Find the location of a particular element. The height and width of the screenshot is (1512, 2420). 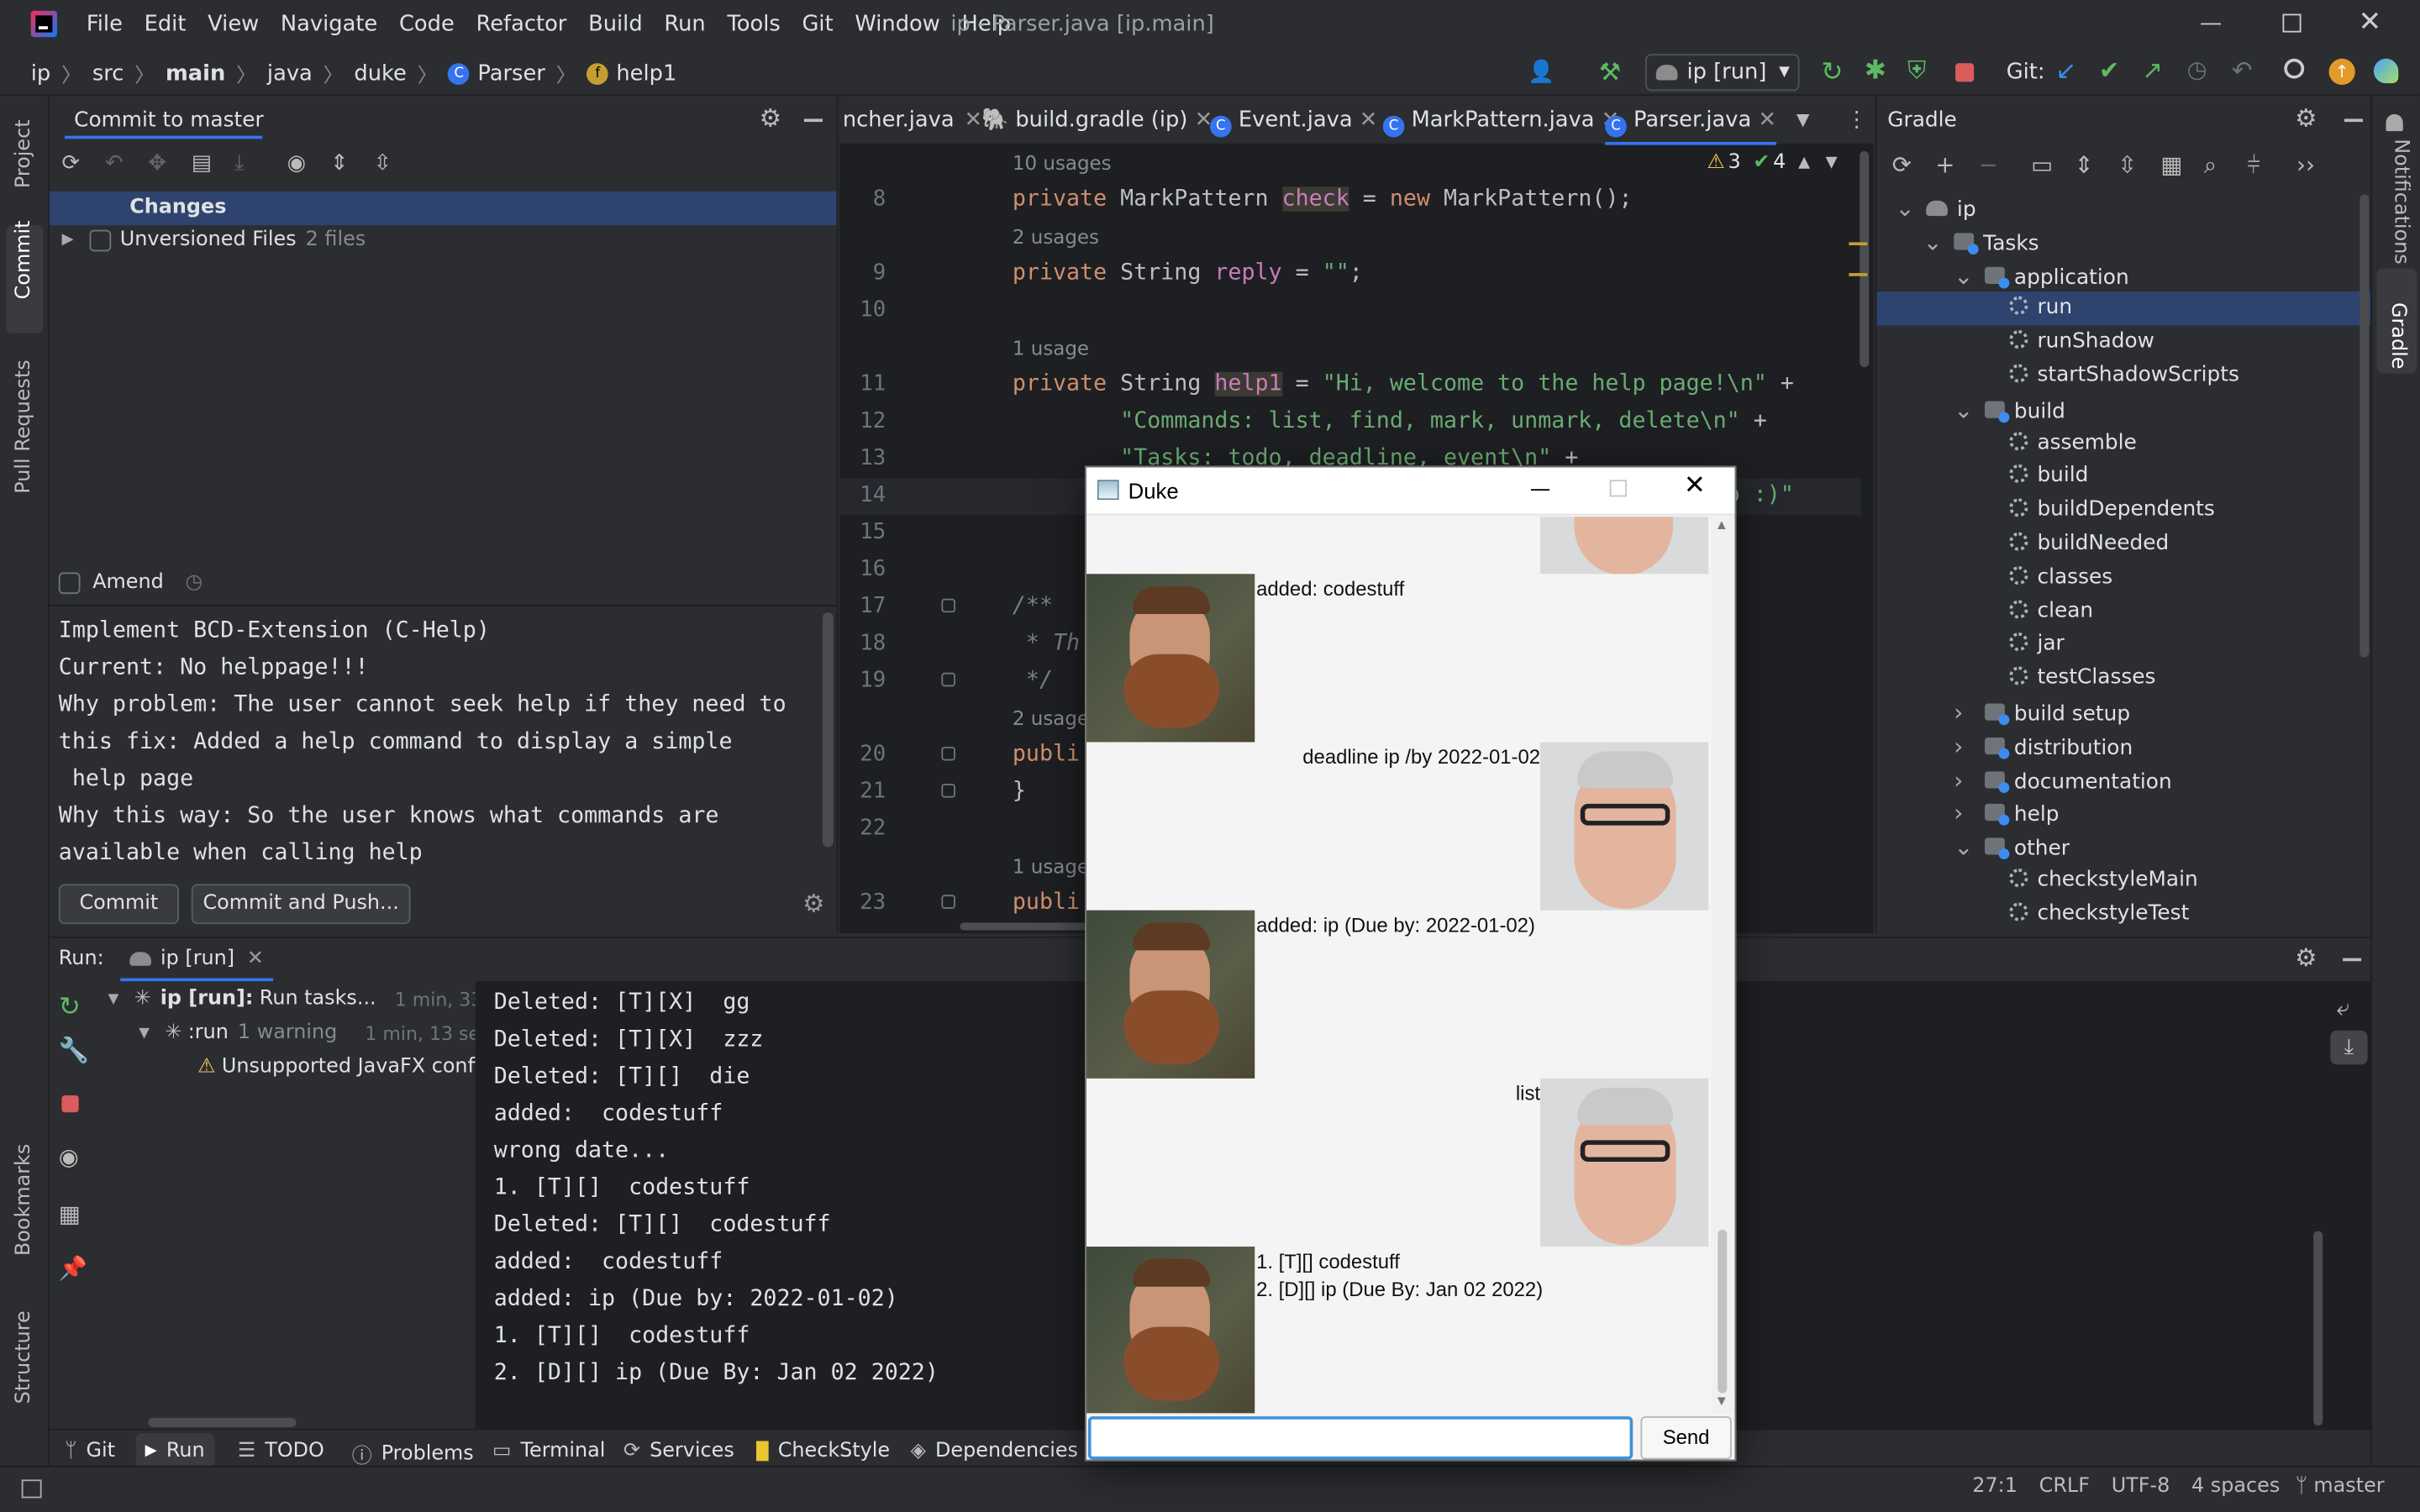

tool-checkstyle: CheckStyle is located at coordinates (823, 1451).